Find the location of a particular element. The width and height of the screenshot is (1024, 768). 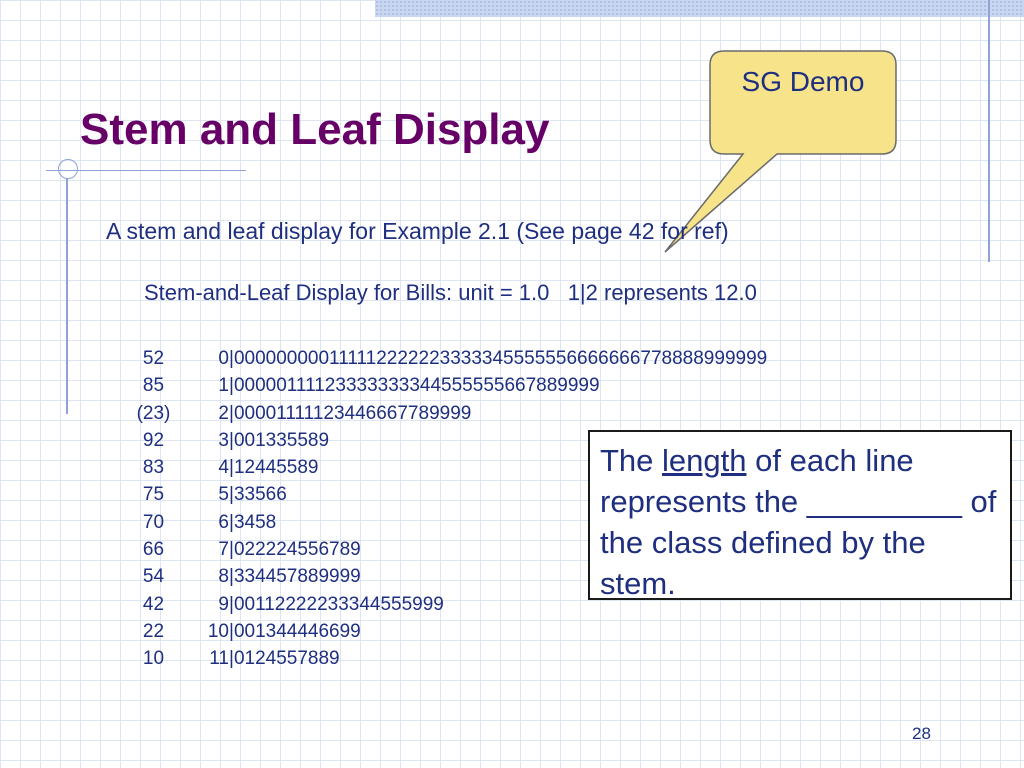

row-depth: 22 is located at coordinates (153, 631).